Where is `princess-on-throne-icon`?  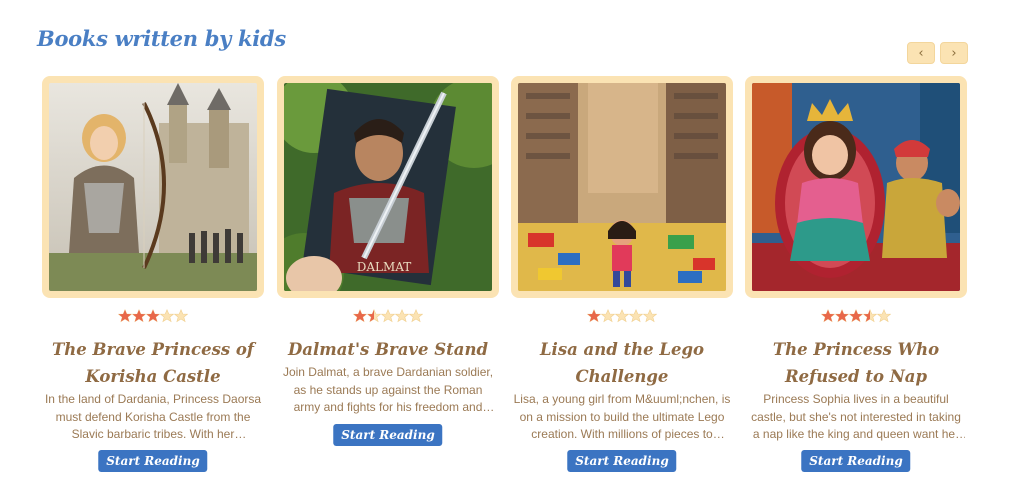
princess-on-throne-icon is located at coordinates (856, 187).